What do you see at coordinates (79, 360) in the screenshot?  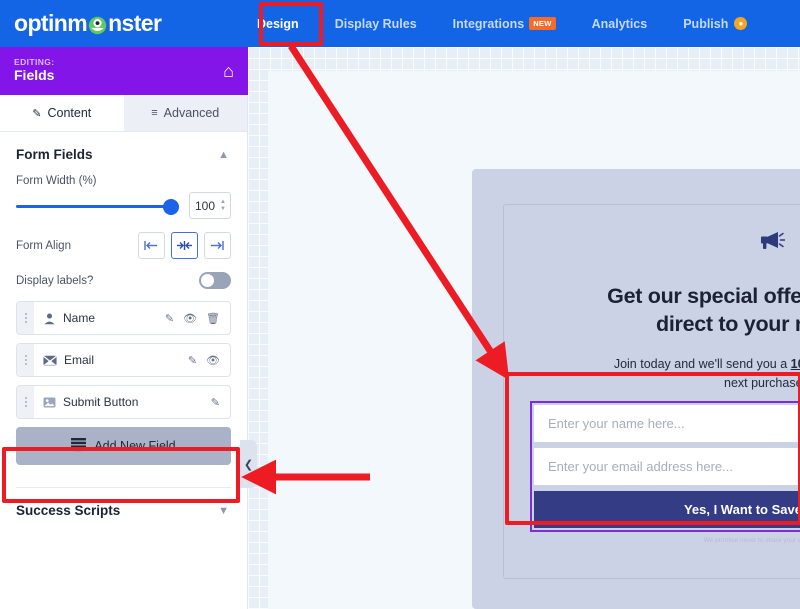 I see `field-name-label: Email` at bounding box center [79, 360].